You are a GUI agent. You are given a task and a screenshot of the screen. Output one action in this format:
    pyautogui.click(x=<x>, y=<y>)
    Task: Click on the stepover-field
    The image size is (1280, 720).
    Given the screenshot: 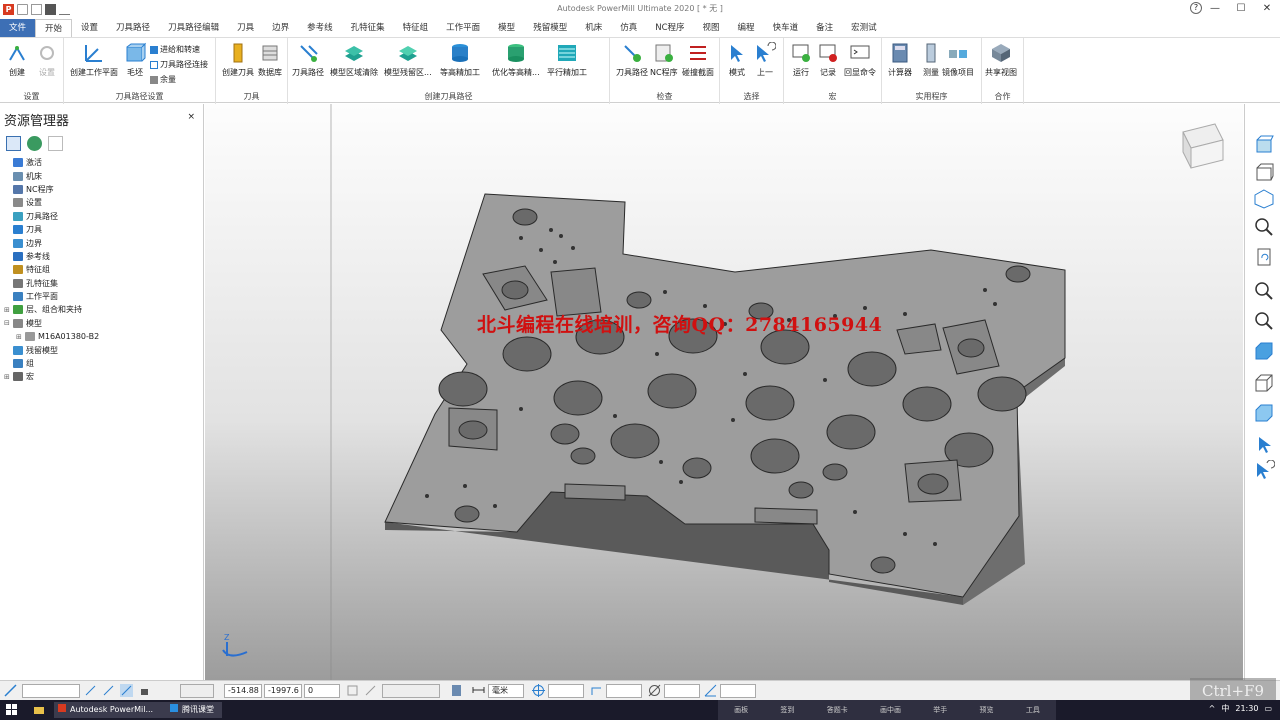 What is the action you would take?
    pyautogui.click(x=624, y=691)
    